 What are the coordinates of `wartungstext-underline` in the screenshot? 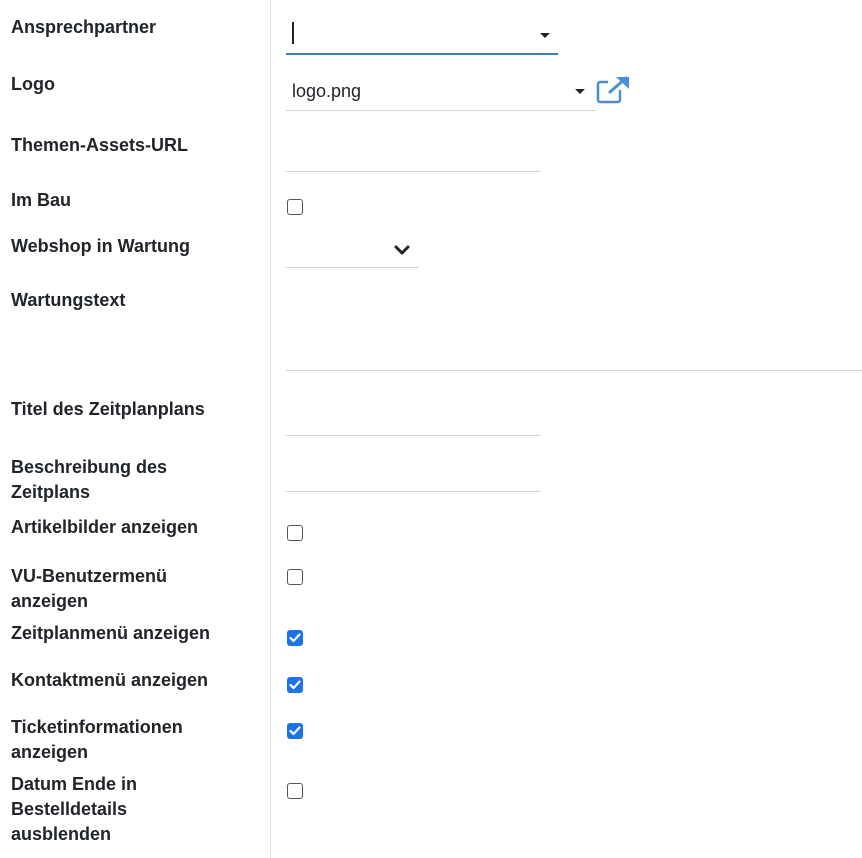 It's located at (574, 370).